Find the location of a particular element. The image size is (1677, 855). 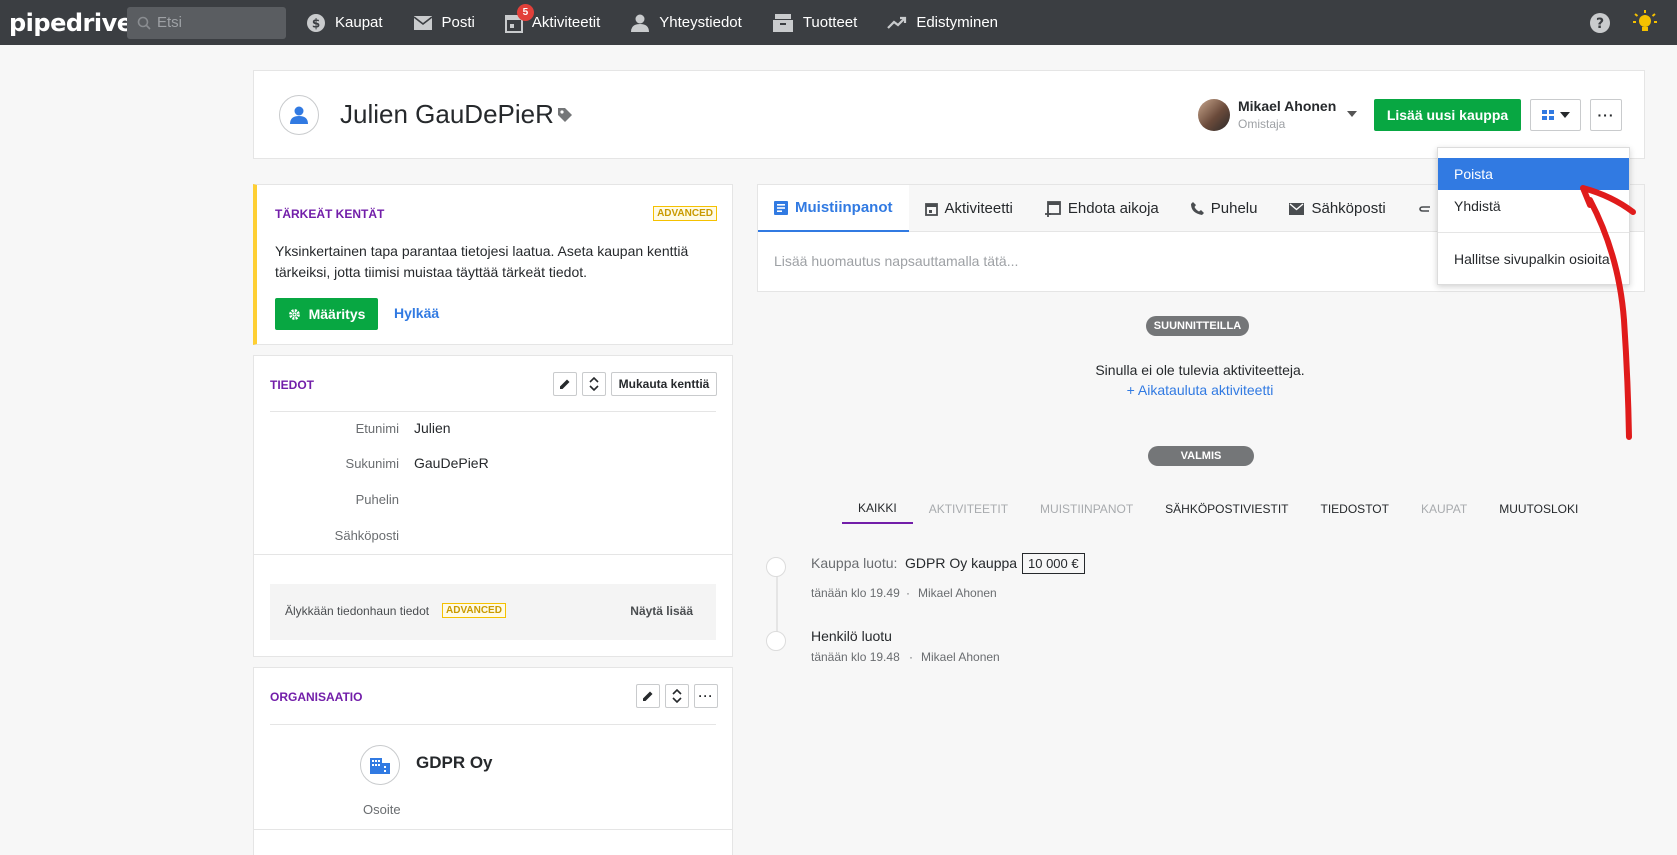

nav-mail: Posti is located at coordinates (444, 22).